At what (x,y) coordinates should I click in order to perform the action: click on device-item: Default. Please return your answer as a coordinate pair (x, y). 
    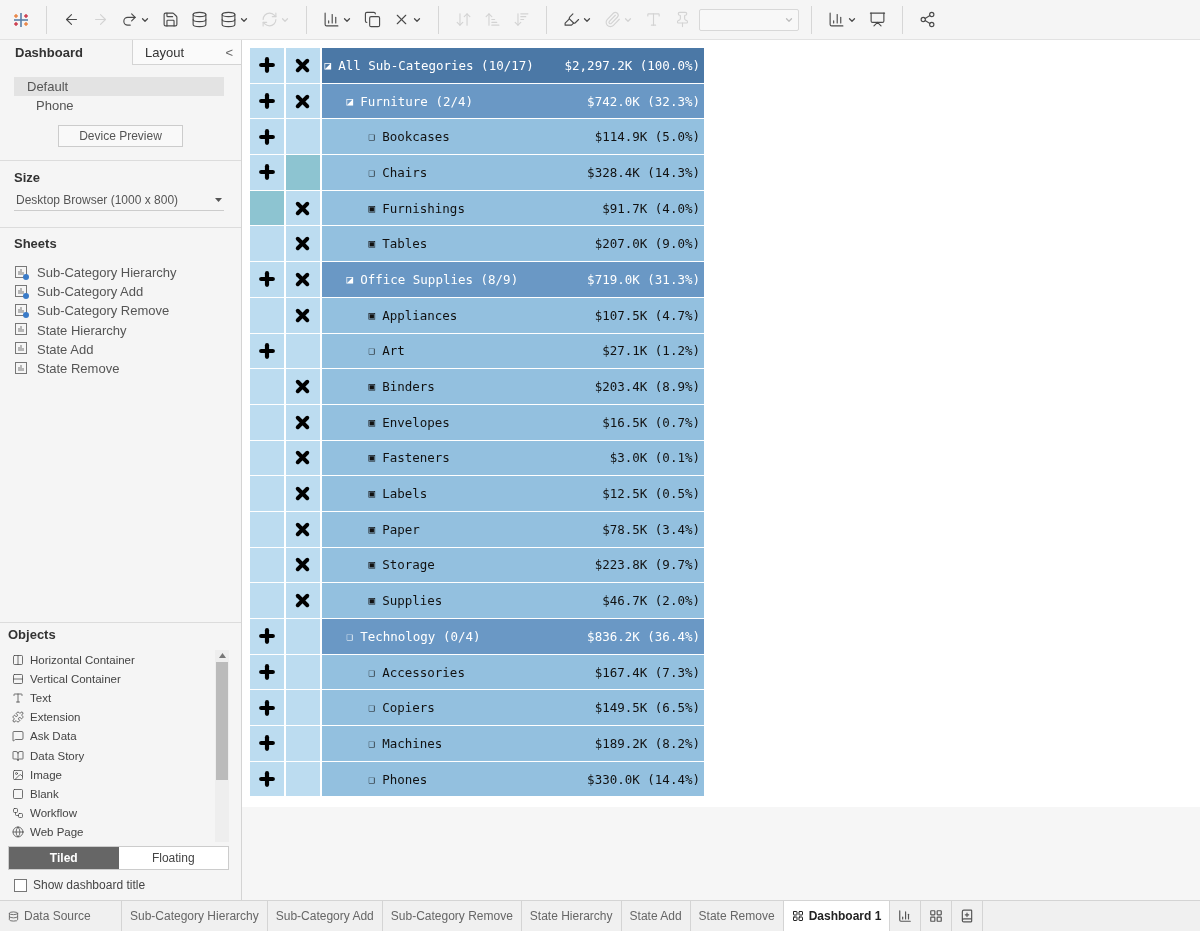
    Looking at the image, I should click on (119, 86).